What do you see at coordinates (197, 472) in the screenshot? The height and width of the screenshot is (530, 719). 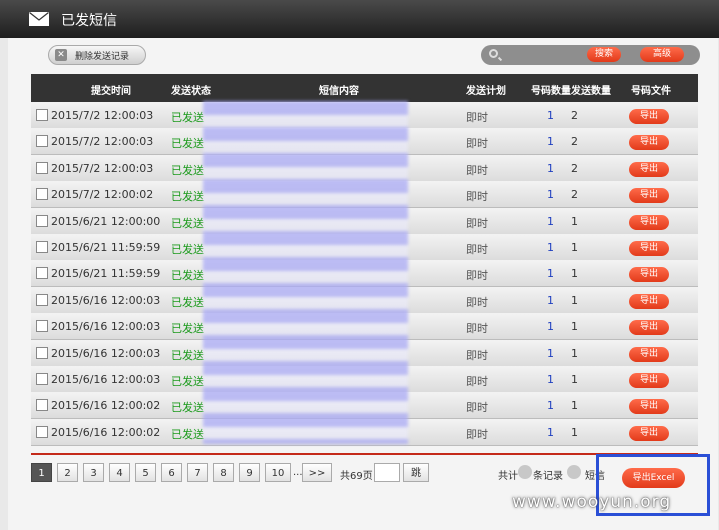 I see `page-7-button: 7` at bounding box center [197, 472].